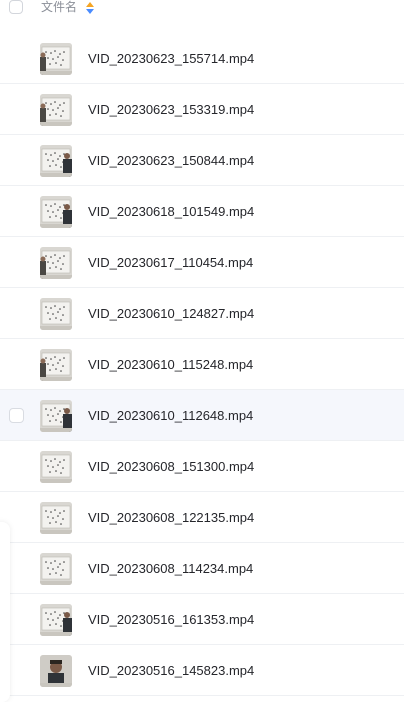 Image resolution: width=404 pixels, height=702 pixels. What do you see at coordinates (171, 110) in the screenshot?
I see `file-name: VID_20230623_153319.mp4` at bounding box center [171, 110].